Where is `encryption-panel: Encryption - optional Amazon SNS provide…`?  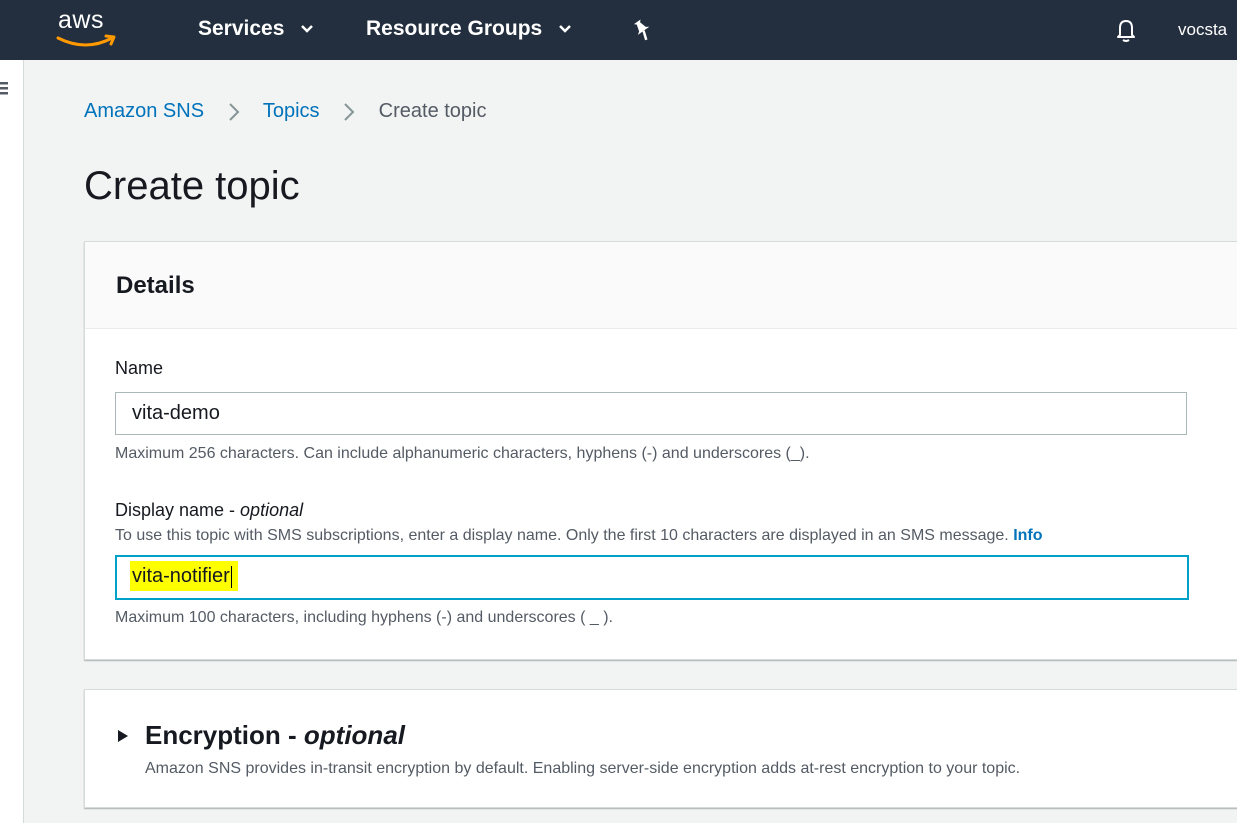
encryption-panel: Encryption - optional Amazon SNS provide… is located at coordinates (660, 748).